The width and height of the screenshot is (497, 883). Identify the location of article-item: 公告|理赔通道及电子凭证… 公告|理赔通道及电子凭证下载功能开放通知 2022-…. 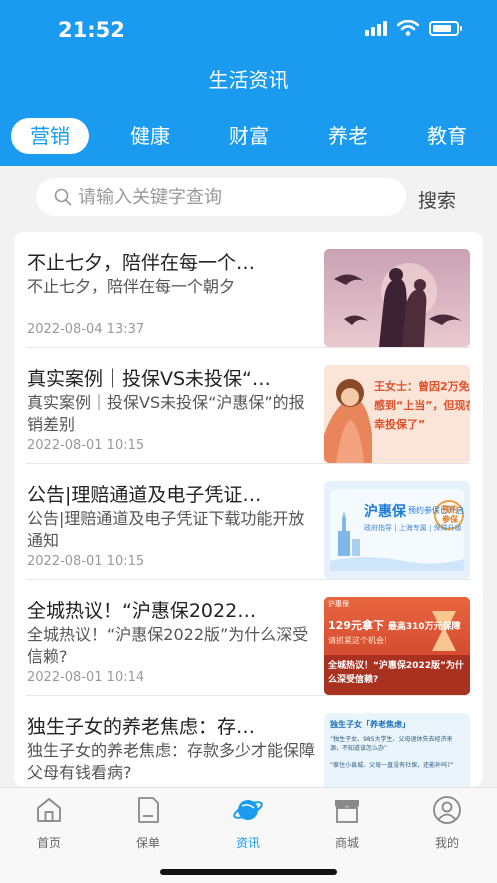
(248, 522).